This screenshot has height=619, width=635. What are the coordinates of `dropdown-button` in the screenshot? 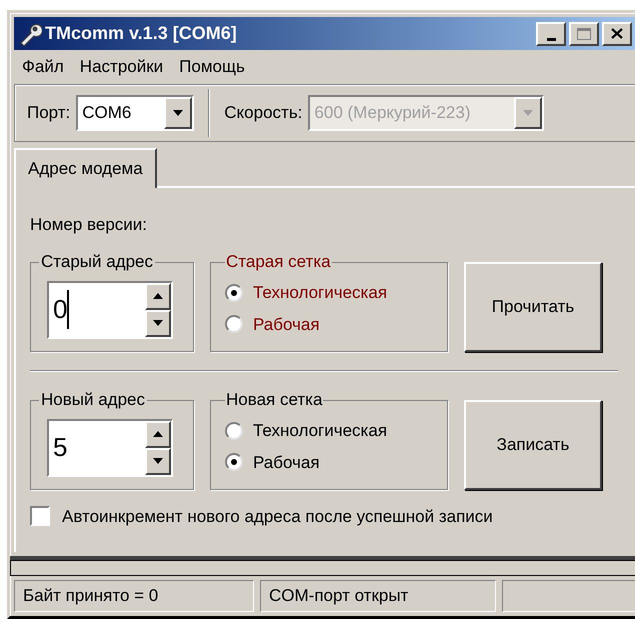 It's located at (178, 113).